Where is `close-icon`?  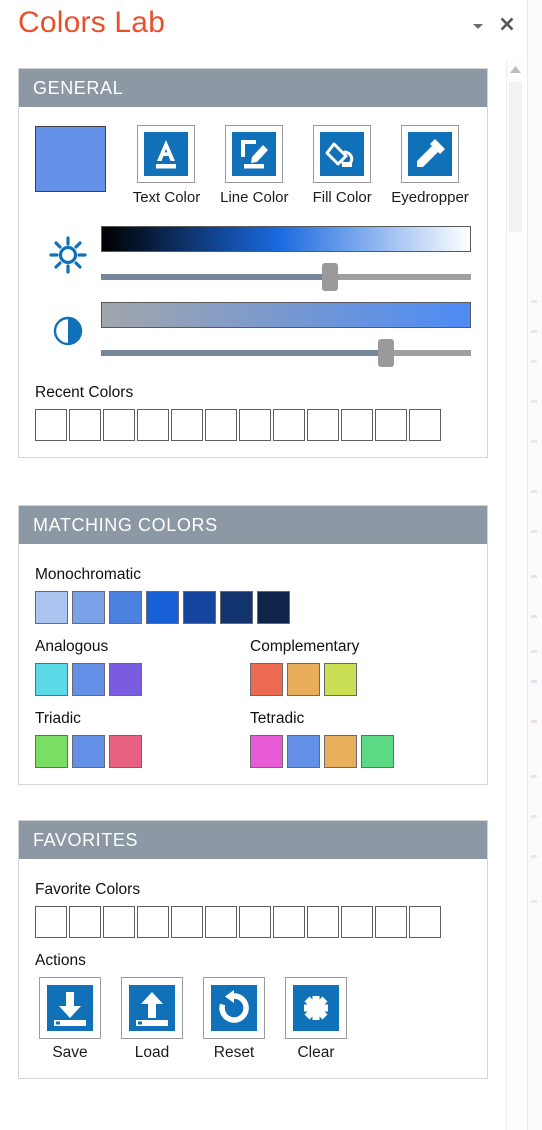 close-icon is located at coordinates (507, 24).